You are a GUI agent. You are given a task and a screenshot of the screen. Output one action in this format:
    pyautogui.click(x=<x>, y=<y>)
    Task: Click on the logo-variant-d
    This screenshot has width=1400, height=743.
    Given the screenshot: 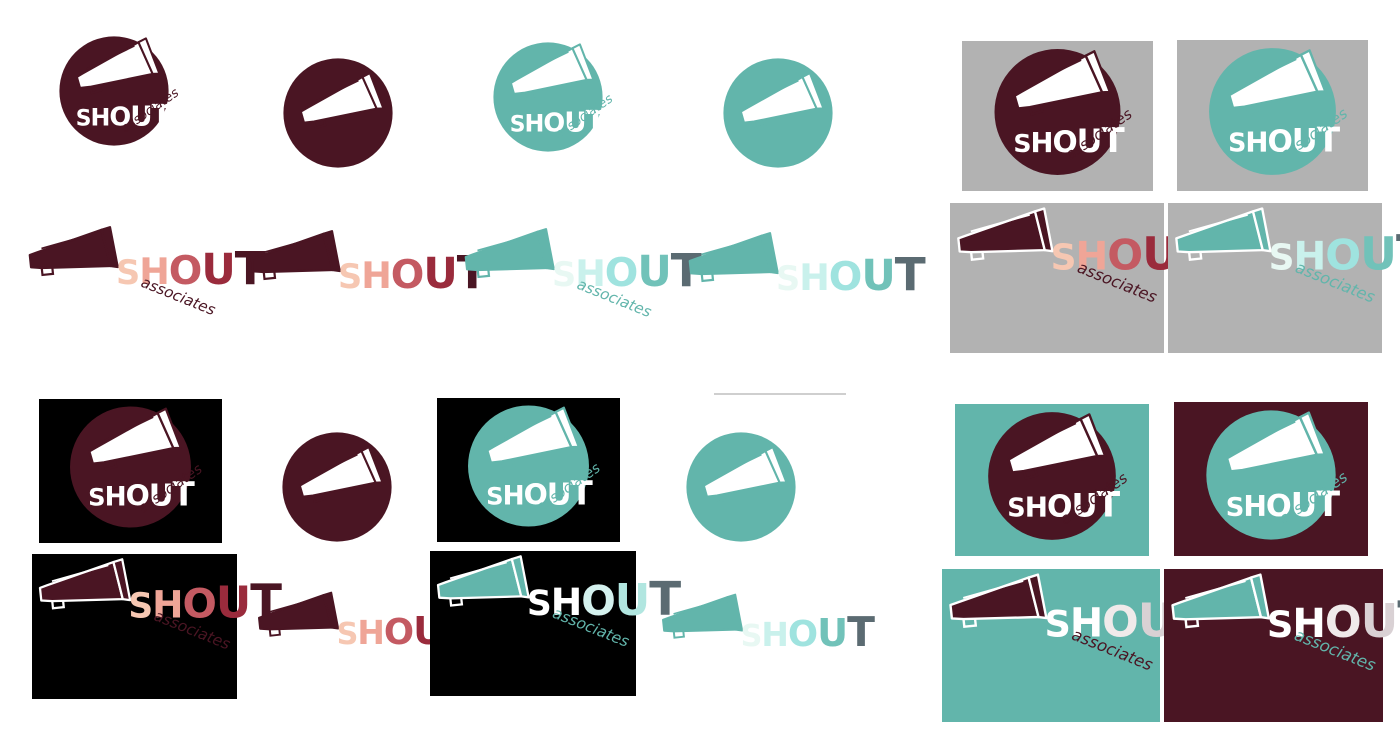 What is the action you would take?
    pyautogui.click(x=778, y=113)
    